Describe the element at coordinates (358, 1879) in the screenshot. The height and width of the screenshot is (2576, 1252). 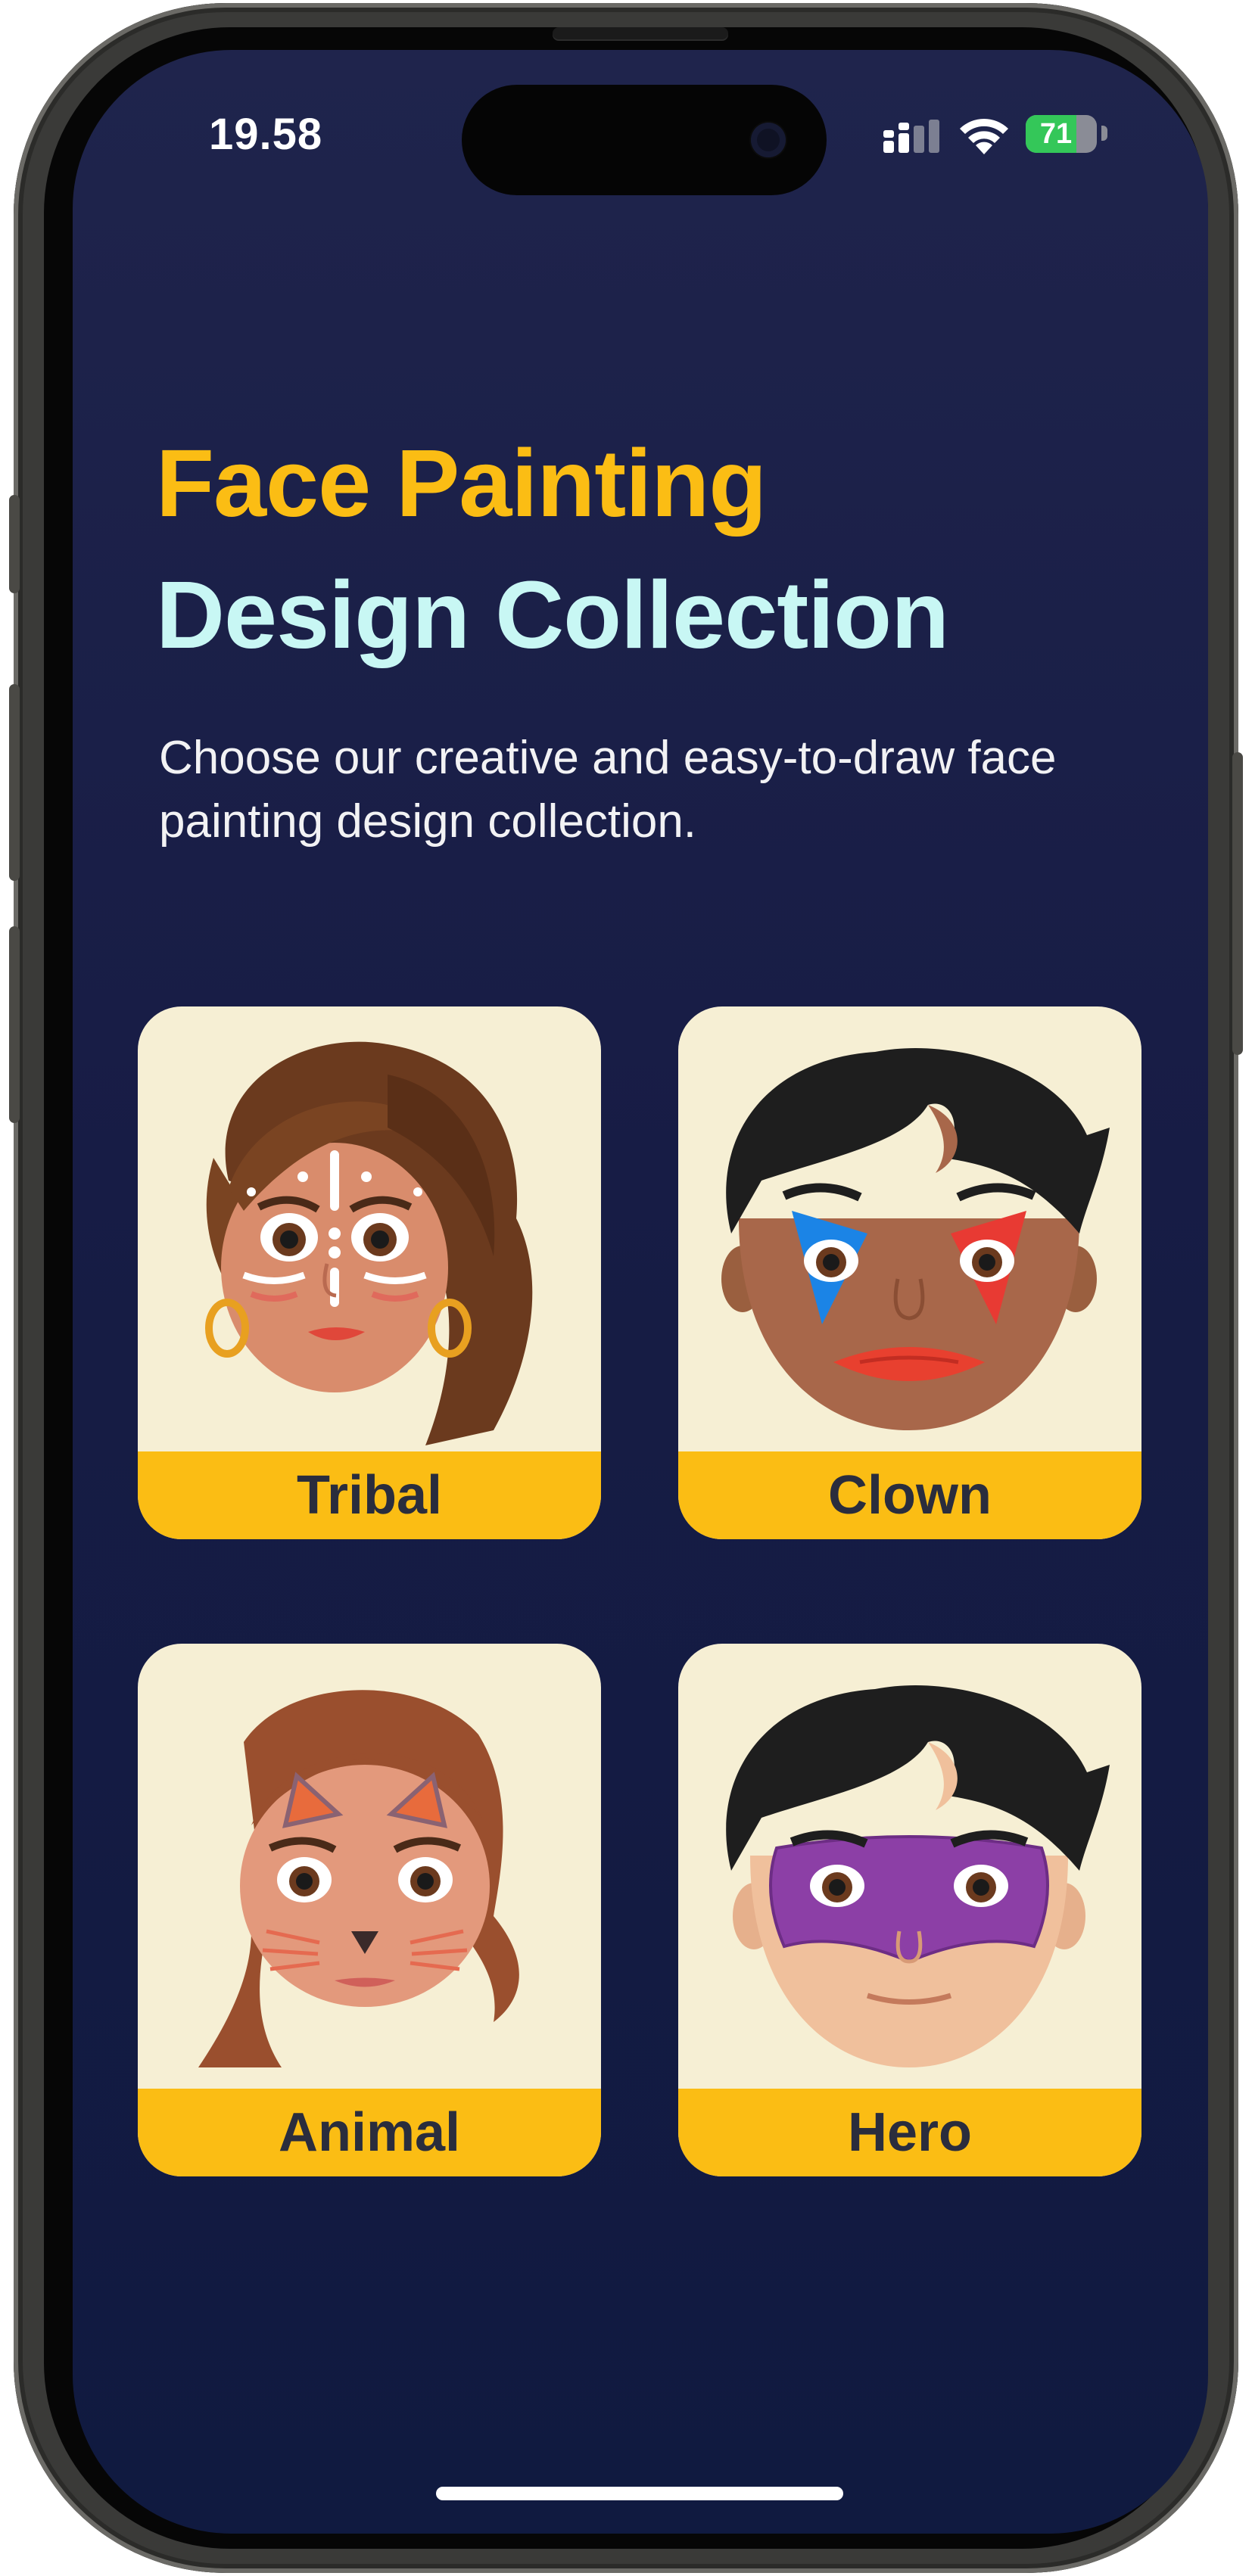
I see `animal-face-icon` at that location.